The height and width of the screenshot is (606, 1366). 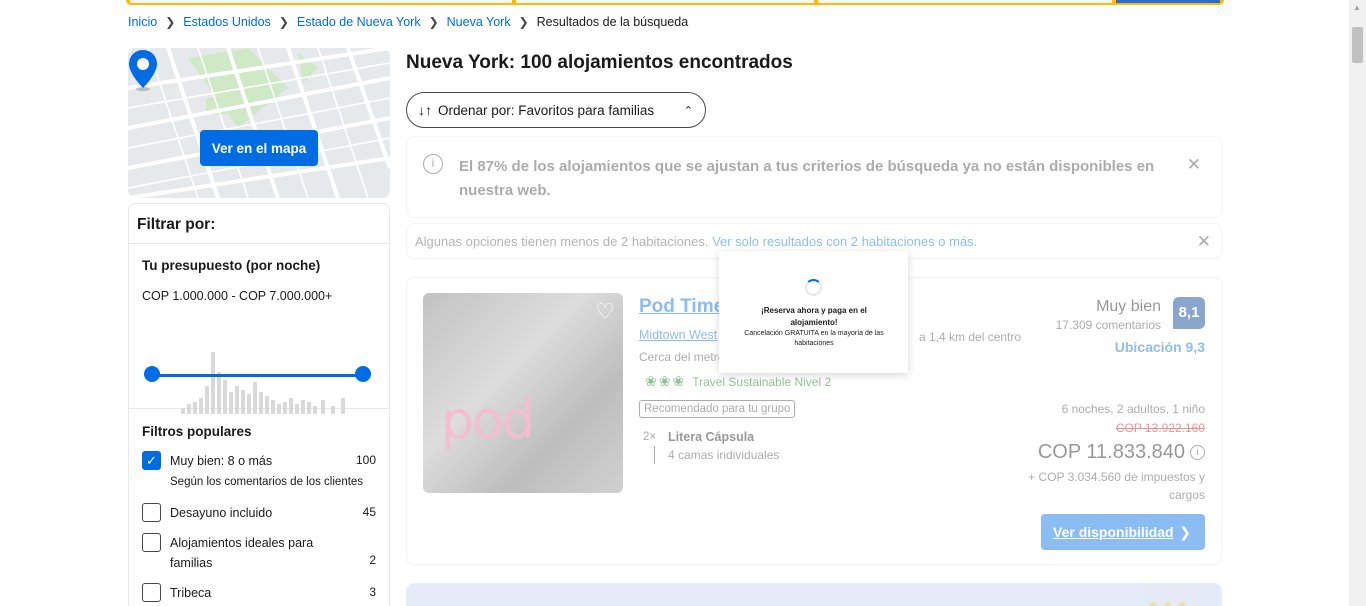 What do you see at coordinates (814, 316) in the screenshot?
I see `popup-title: ¡Reserva ahora y paga en el alojamiento!` at bounding box center [814, 316].